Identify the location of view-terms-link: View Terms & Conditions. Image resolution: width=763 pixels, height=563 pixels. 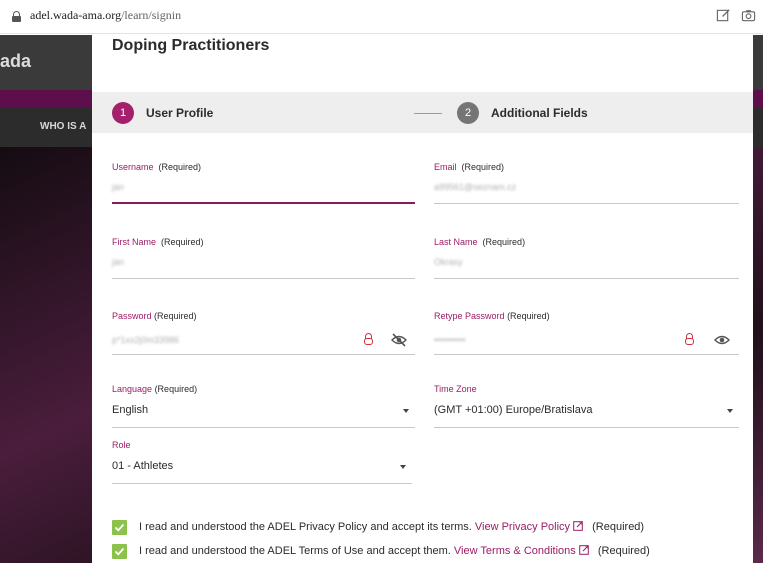
(521, 551).